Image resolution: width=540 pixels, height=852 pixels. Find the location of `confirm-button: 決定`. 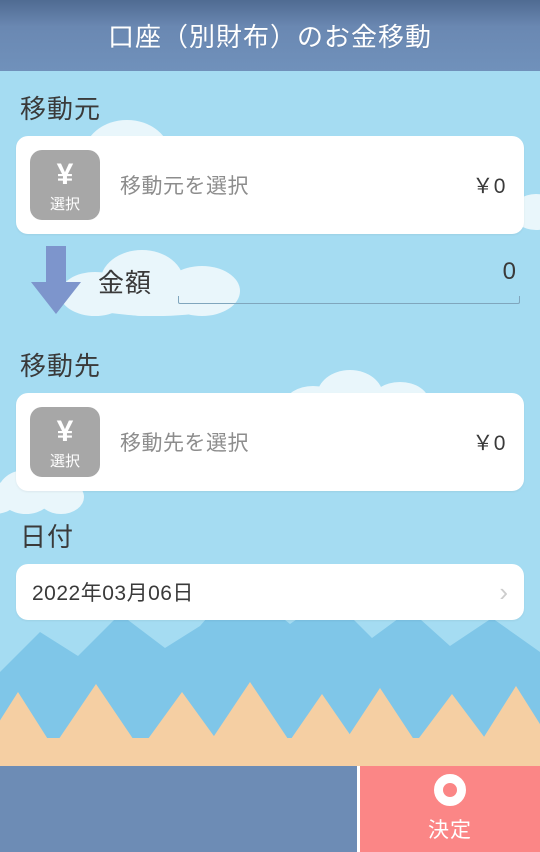

confirm-button: 決定 is located at coordinates (450, 809).